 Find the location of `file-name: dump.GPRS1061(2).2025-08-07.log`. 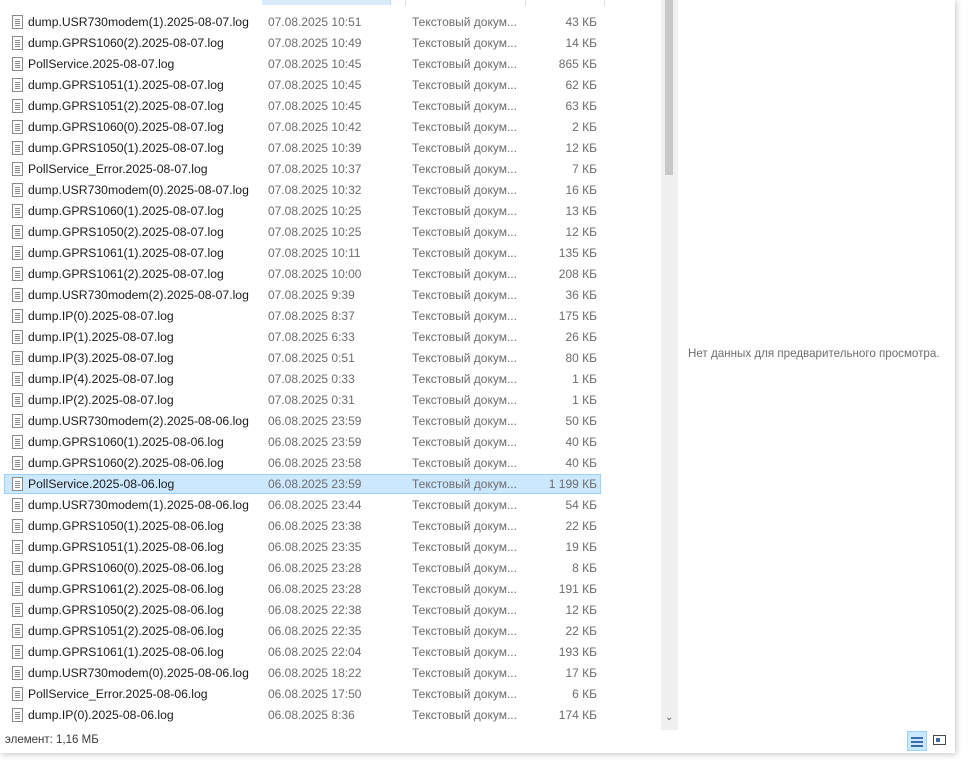

file-name: dump.GPRS1061(2).2025-08-07.log is located at coordinates (126, 274).